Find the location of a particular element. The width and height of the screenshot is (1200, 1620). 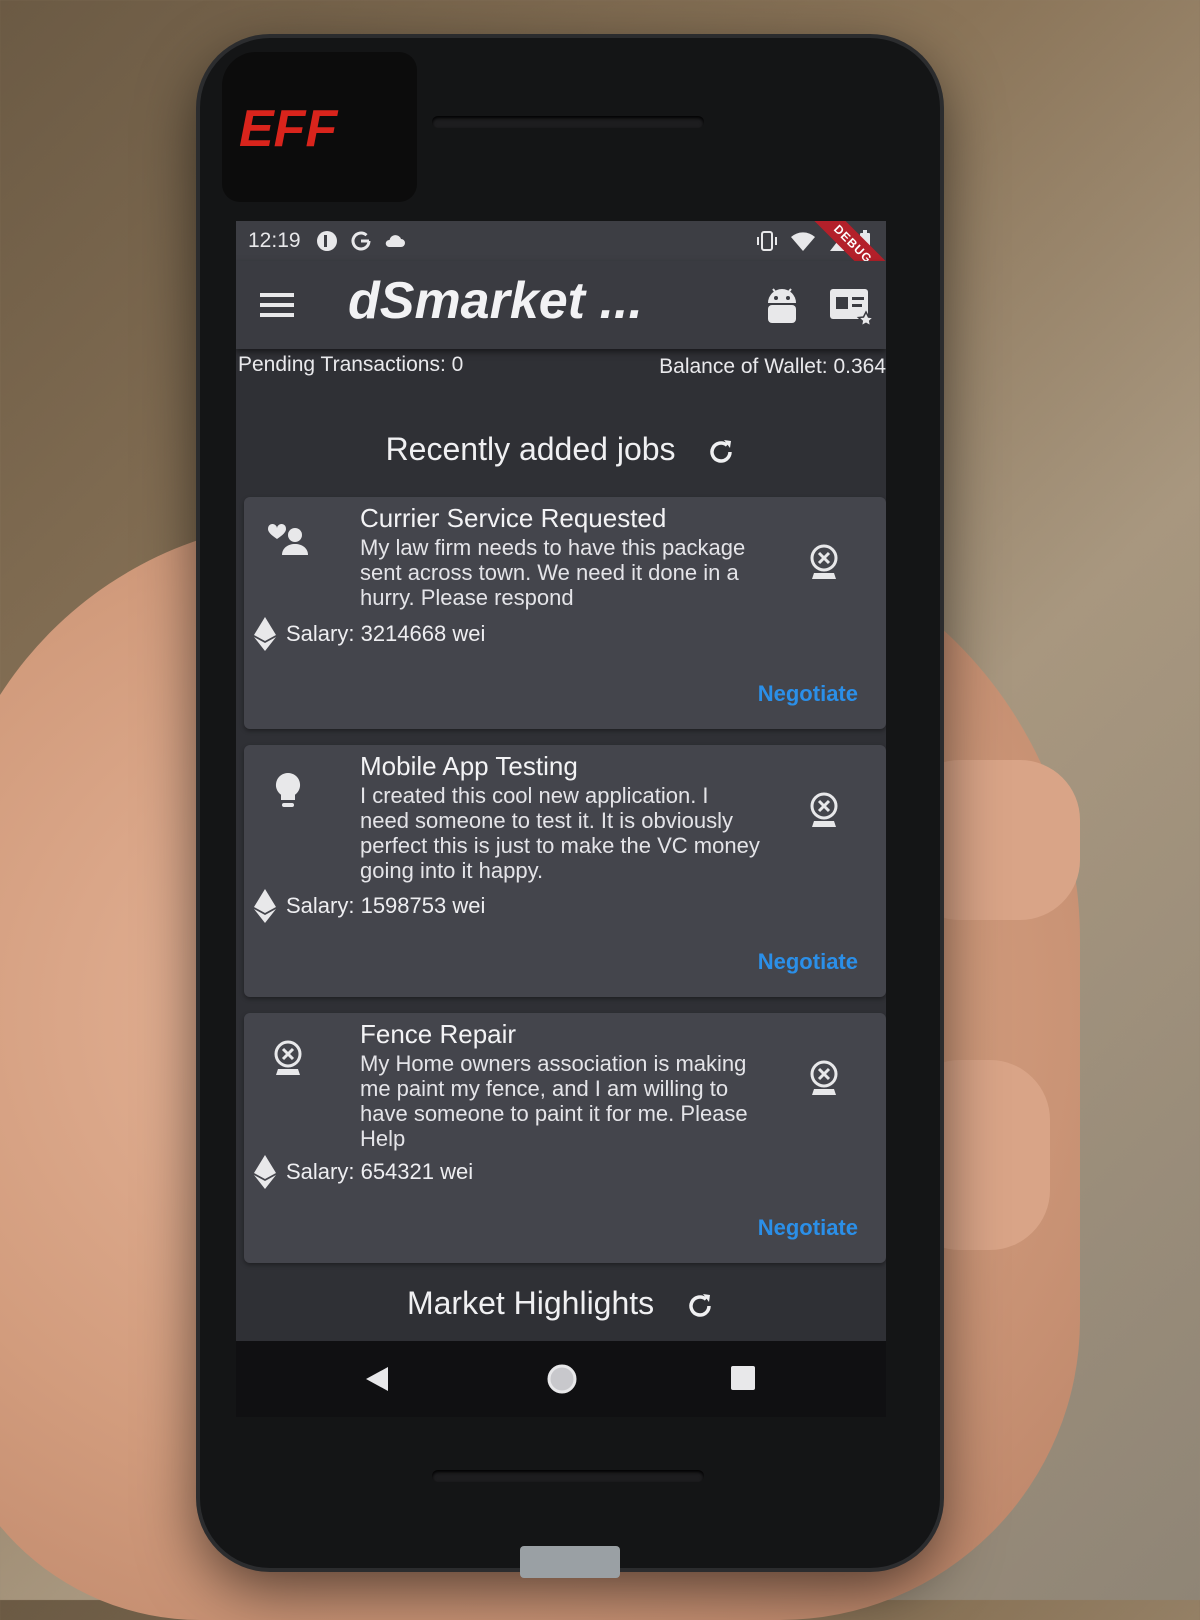

recent-jobs-header: Recently added jobs is located at coordinates (561, 449).